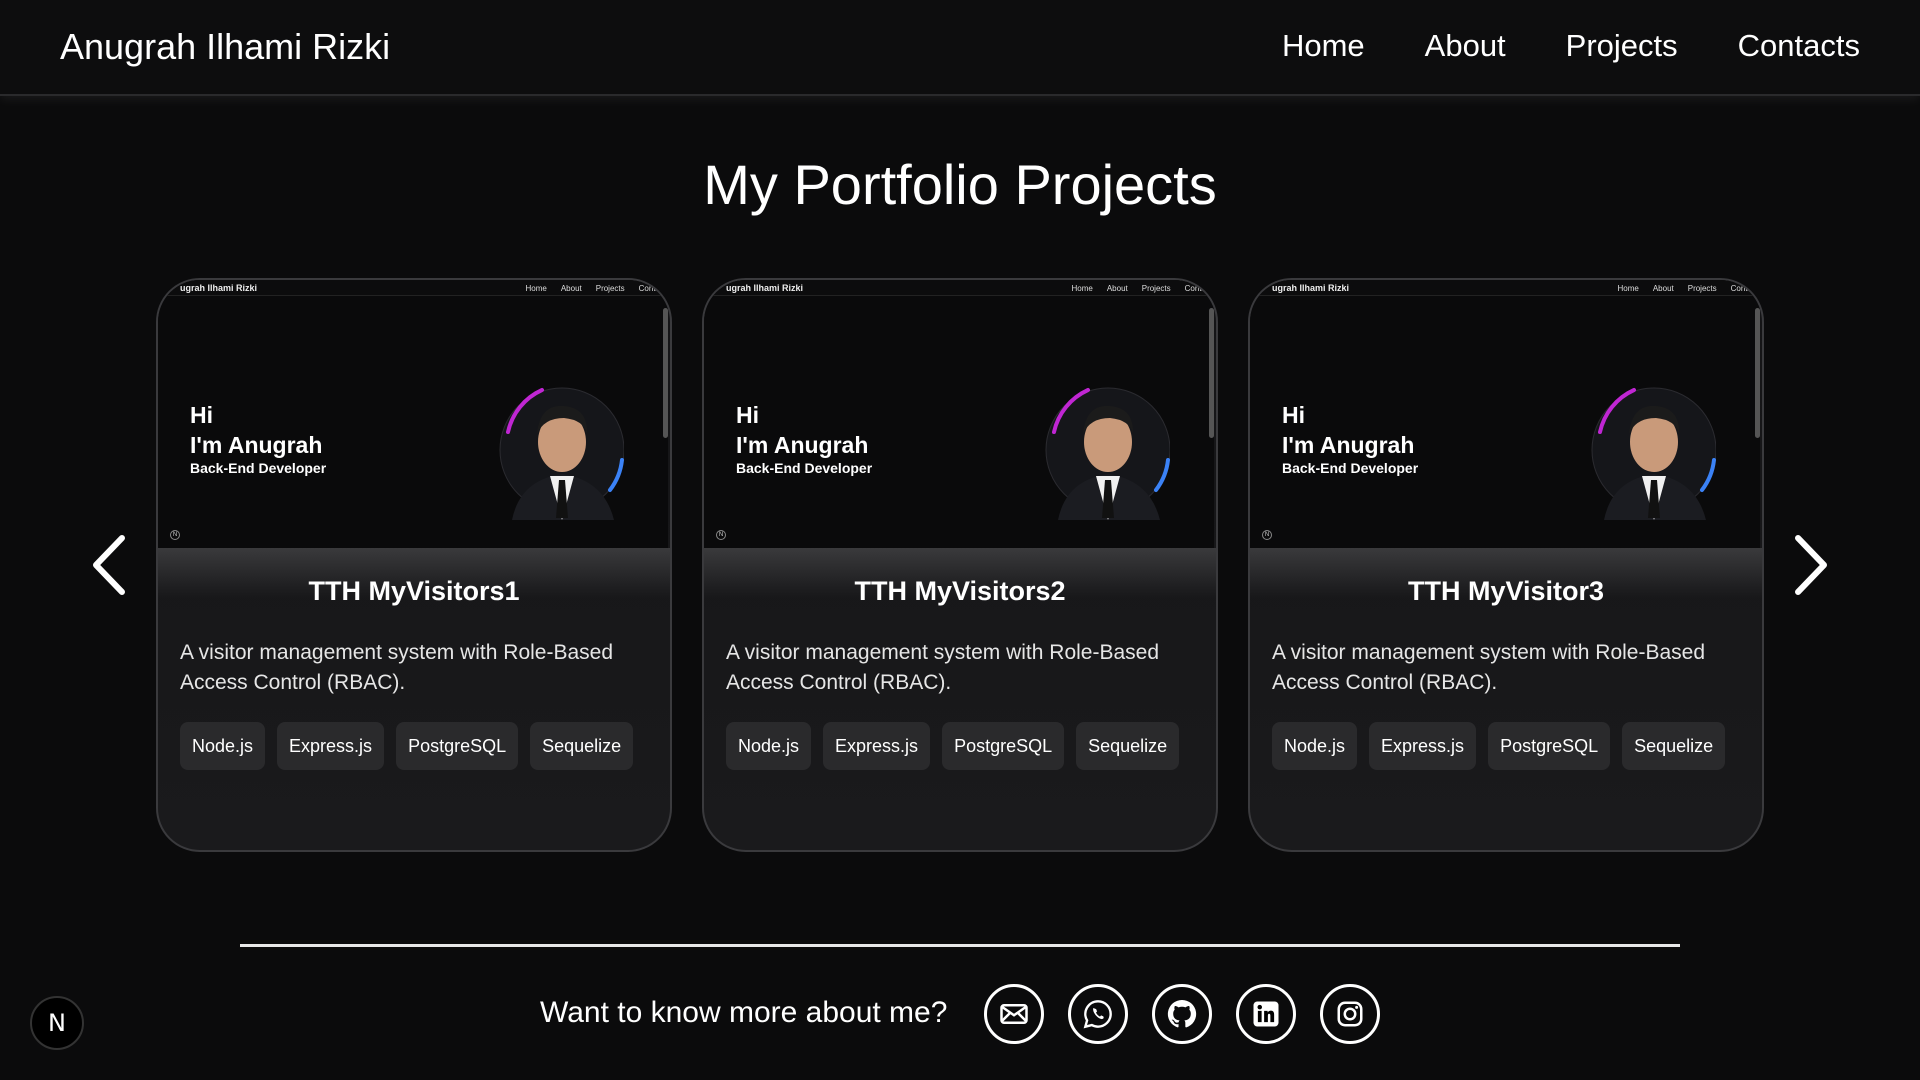  I want to click on nav-projects: Projects, so click(1622, 46).